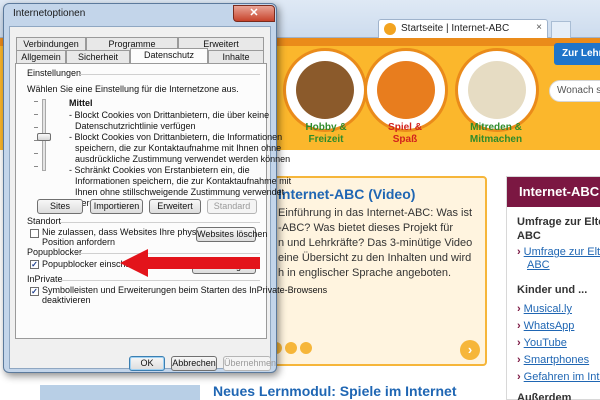  I want to click on tab-allgemein: Allgemein, so click(41, 56).